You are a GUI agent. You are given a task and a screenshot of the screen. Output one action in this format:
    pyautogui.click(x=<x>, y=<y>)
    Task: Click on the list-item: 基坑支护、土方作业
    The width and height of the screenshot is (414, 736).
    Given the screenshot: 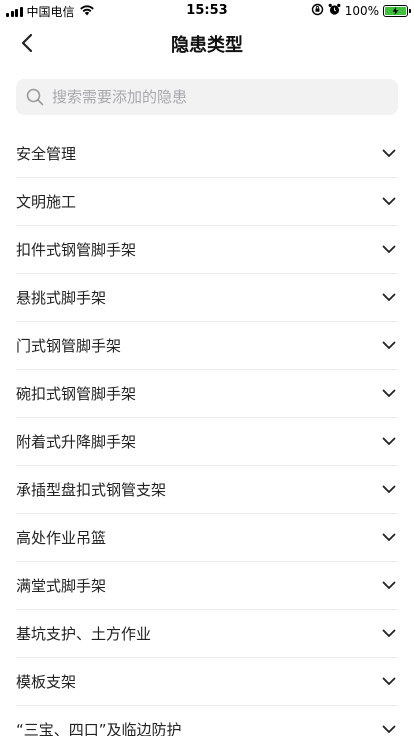 What is the action you would take?
    pyautogui.click(x=207, y=634)
    